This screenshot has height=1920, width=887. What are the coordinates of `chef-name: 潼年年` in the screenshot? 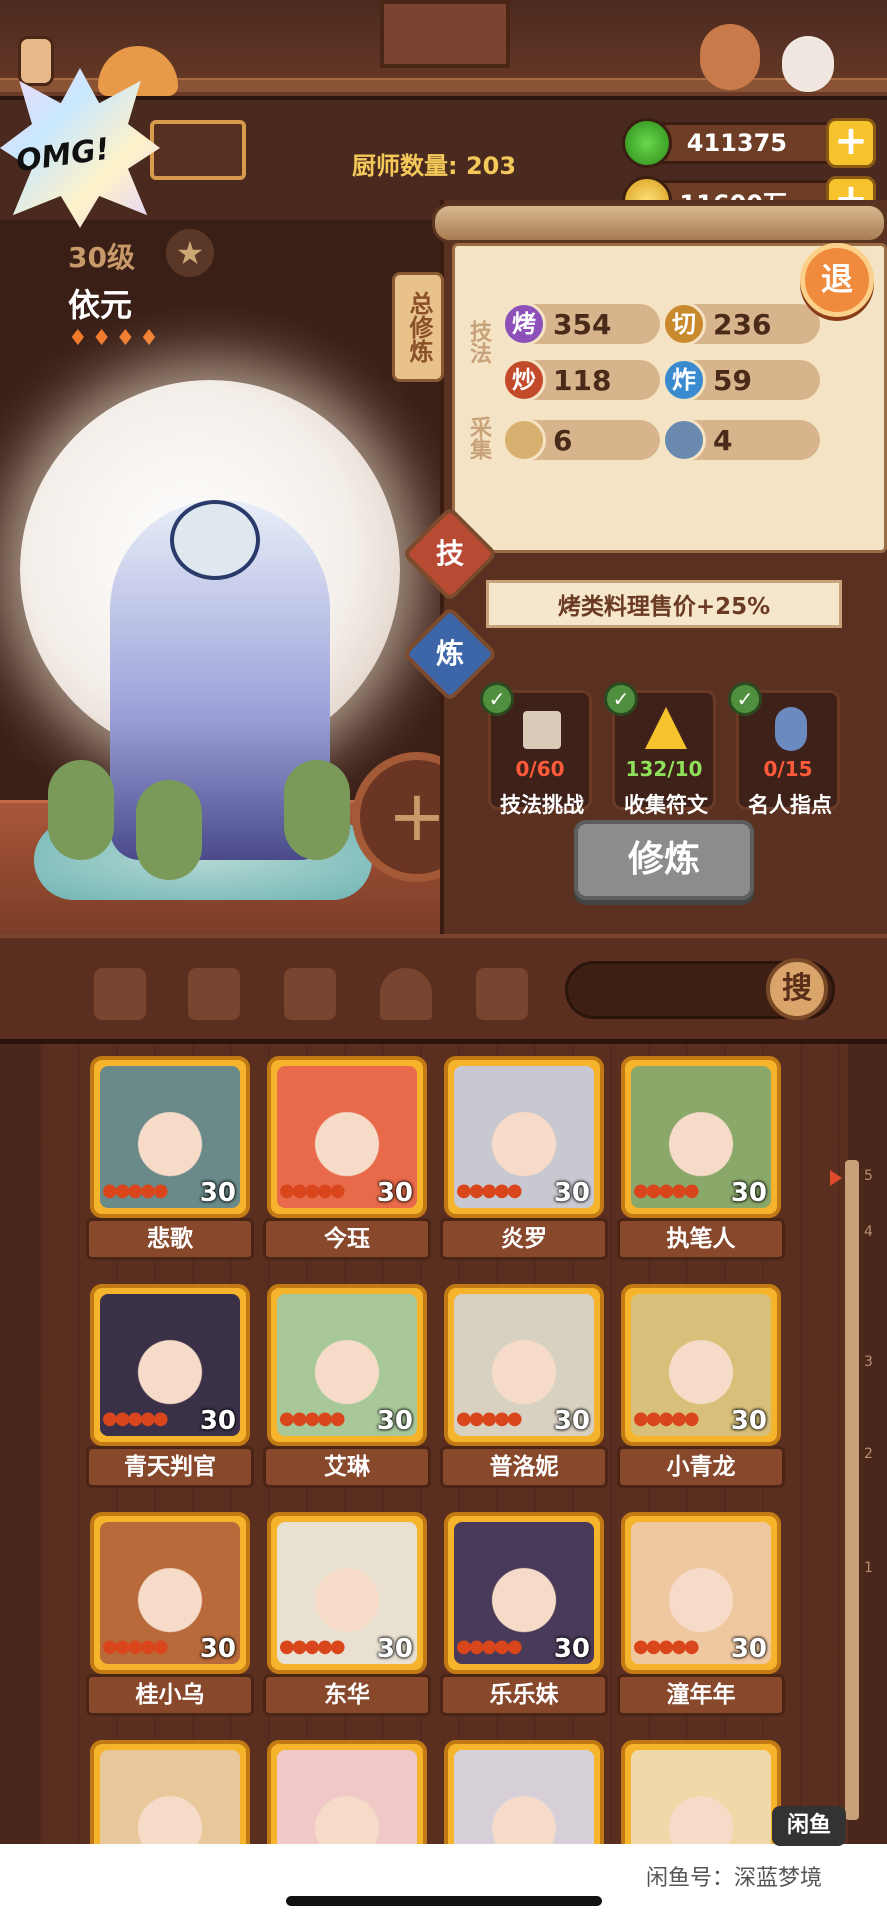 It's located at (701, 1695).